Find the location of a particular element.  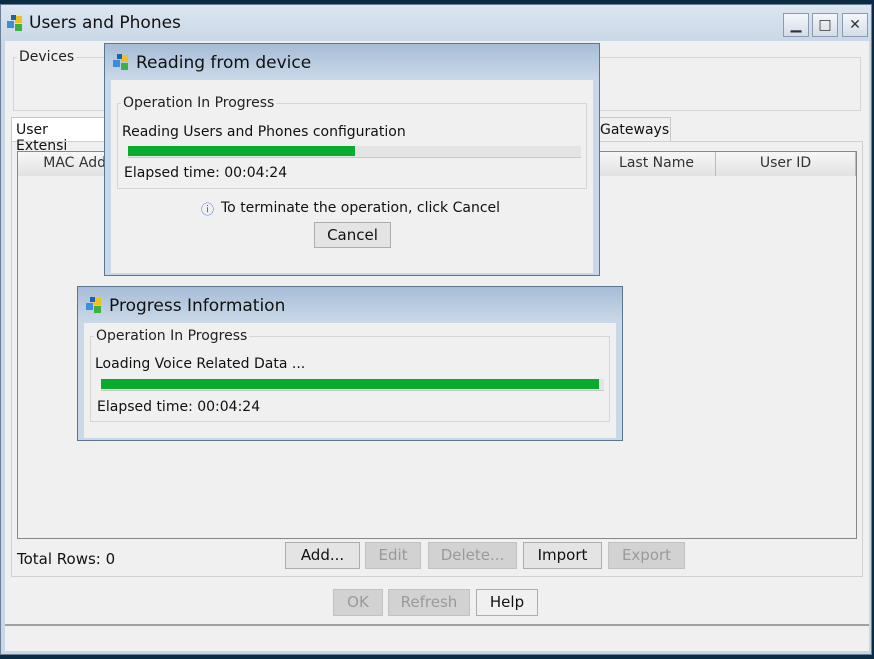

reading-progress-bar is located at coordinates (354, 152).